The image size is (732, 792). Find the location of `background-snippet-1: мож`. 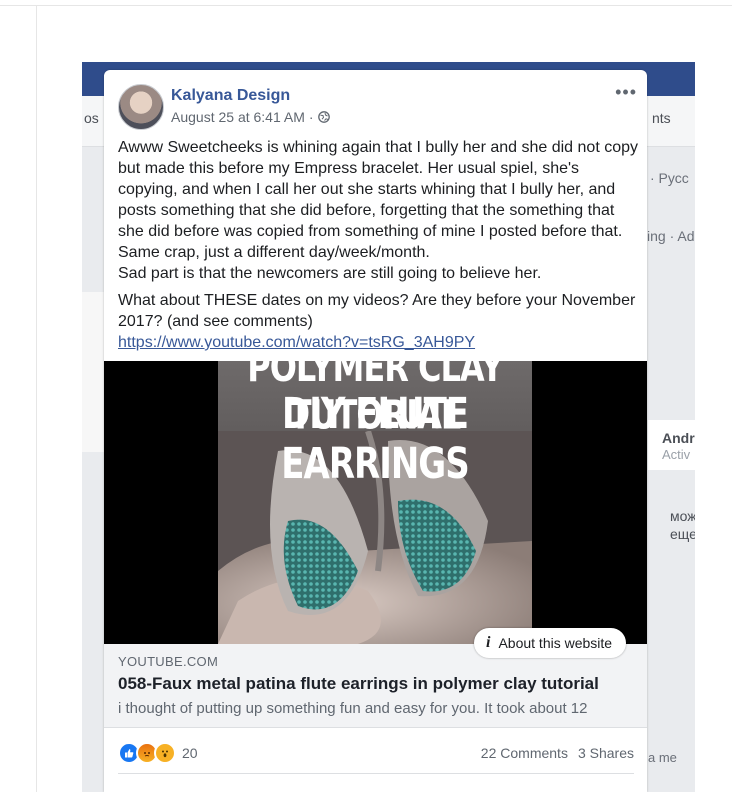

background-snippet-1: мож is located at coordinates (682, 516).